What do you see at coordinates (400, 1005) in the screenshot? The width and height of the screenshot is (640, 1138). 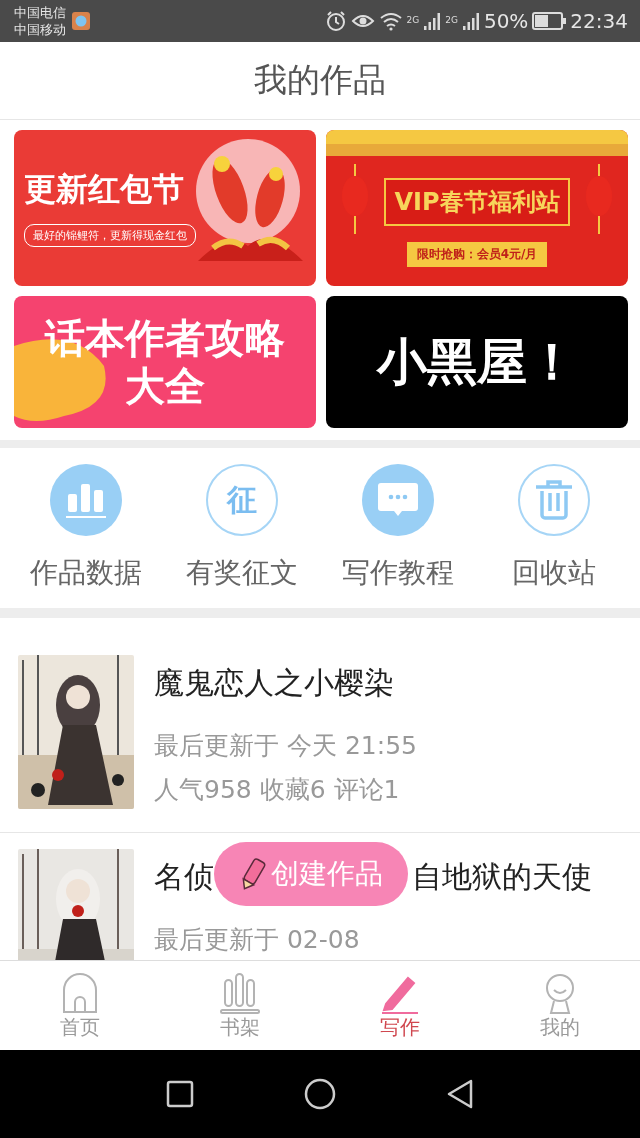 I see `nav-tab: 写作` at bounding box center [400, 1005].